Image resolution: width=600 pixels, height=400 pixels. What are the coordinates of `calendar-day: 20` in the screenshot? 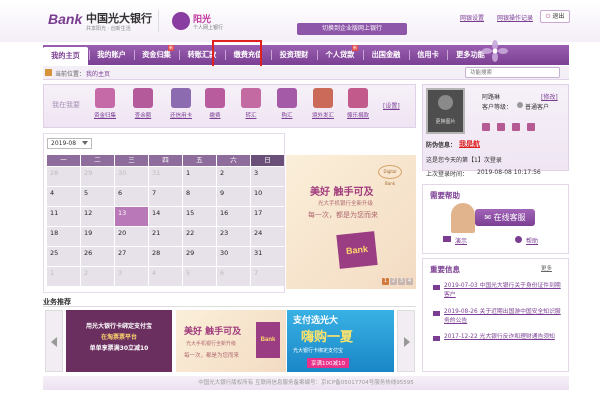 It's located at (131, 236).